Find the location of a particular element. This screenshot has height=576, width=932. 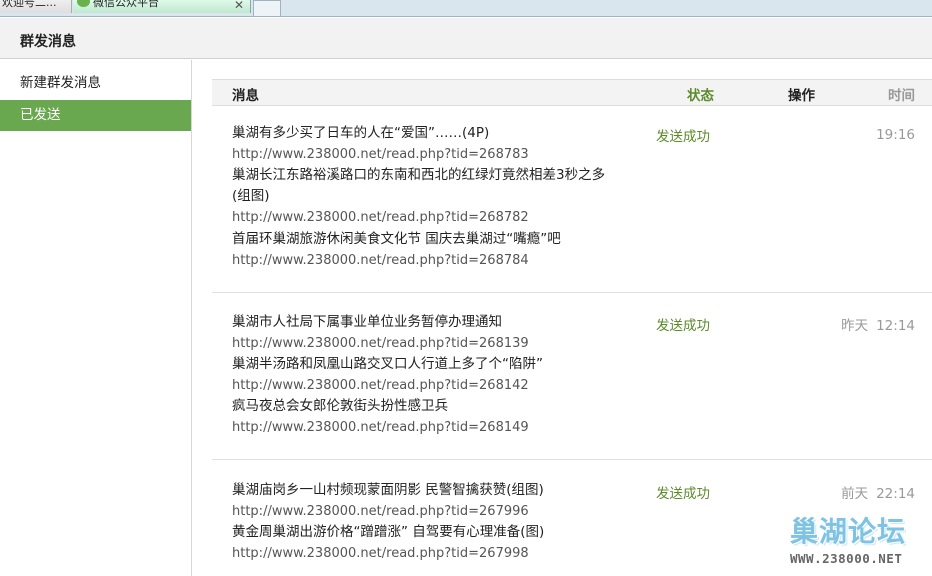

send-clock: 22:14 is located at coordinates (895, 494).